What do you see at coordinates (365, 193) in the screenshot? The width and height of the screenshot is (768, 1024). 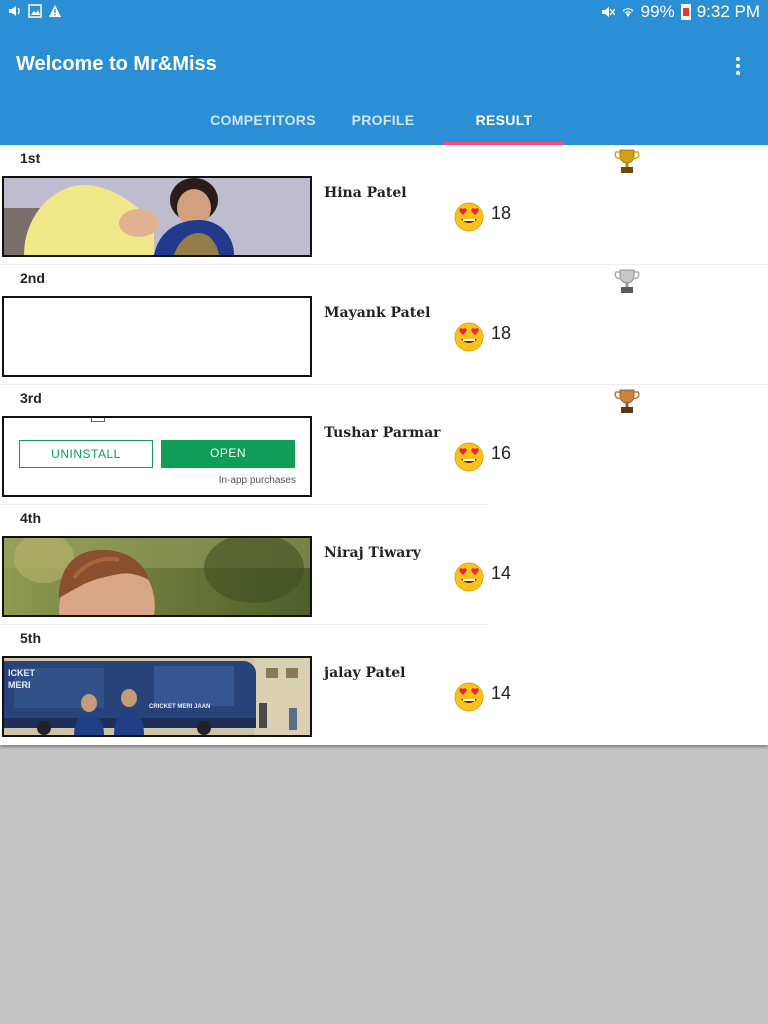 I see `competitor-name: Hina Patel` at bounding box center [365, 193].